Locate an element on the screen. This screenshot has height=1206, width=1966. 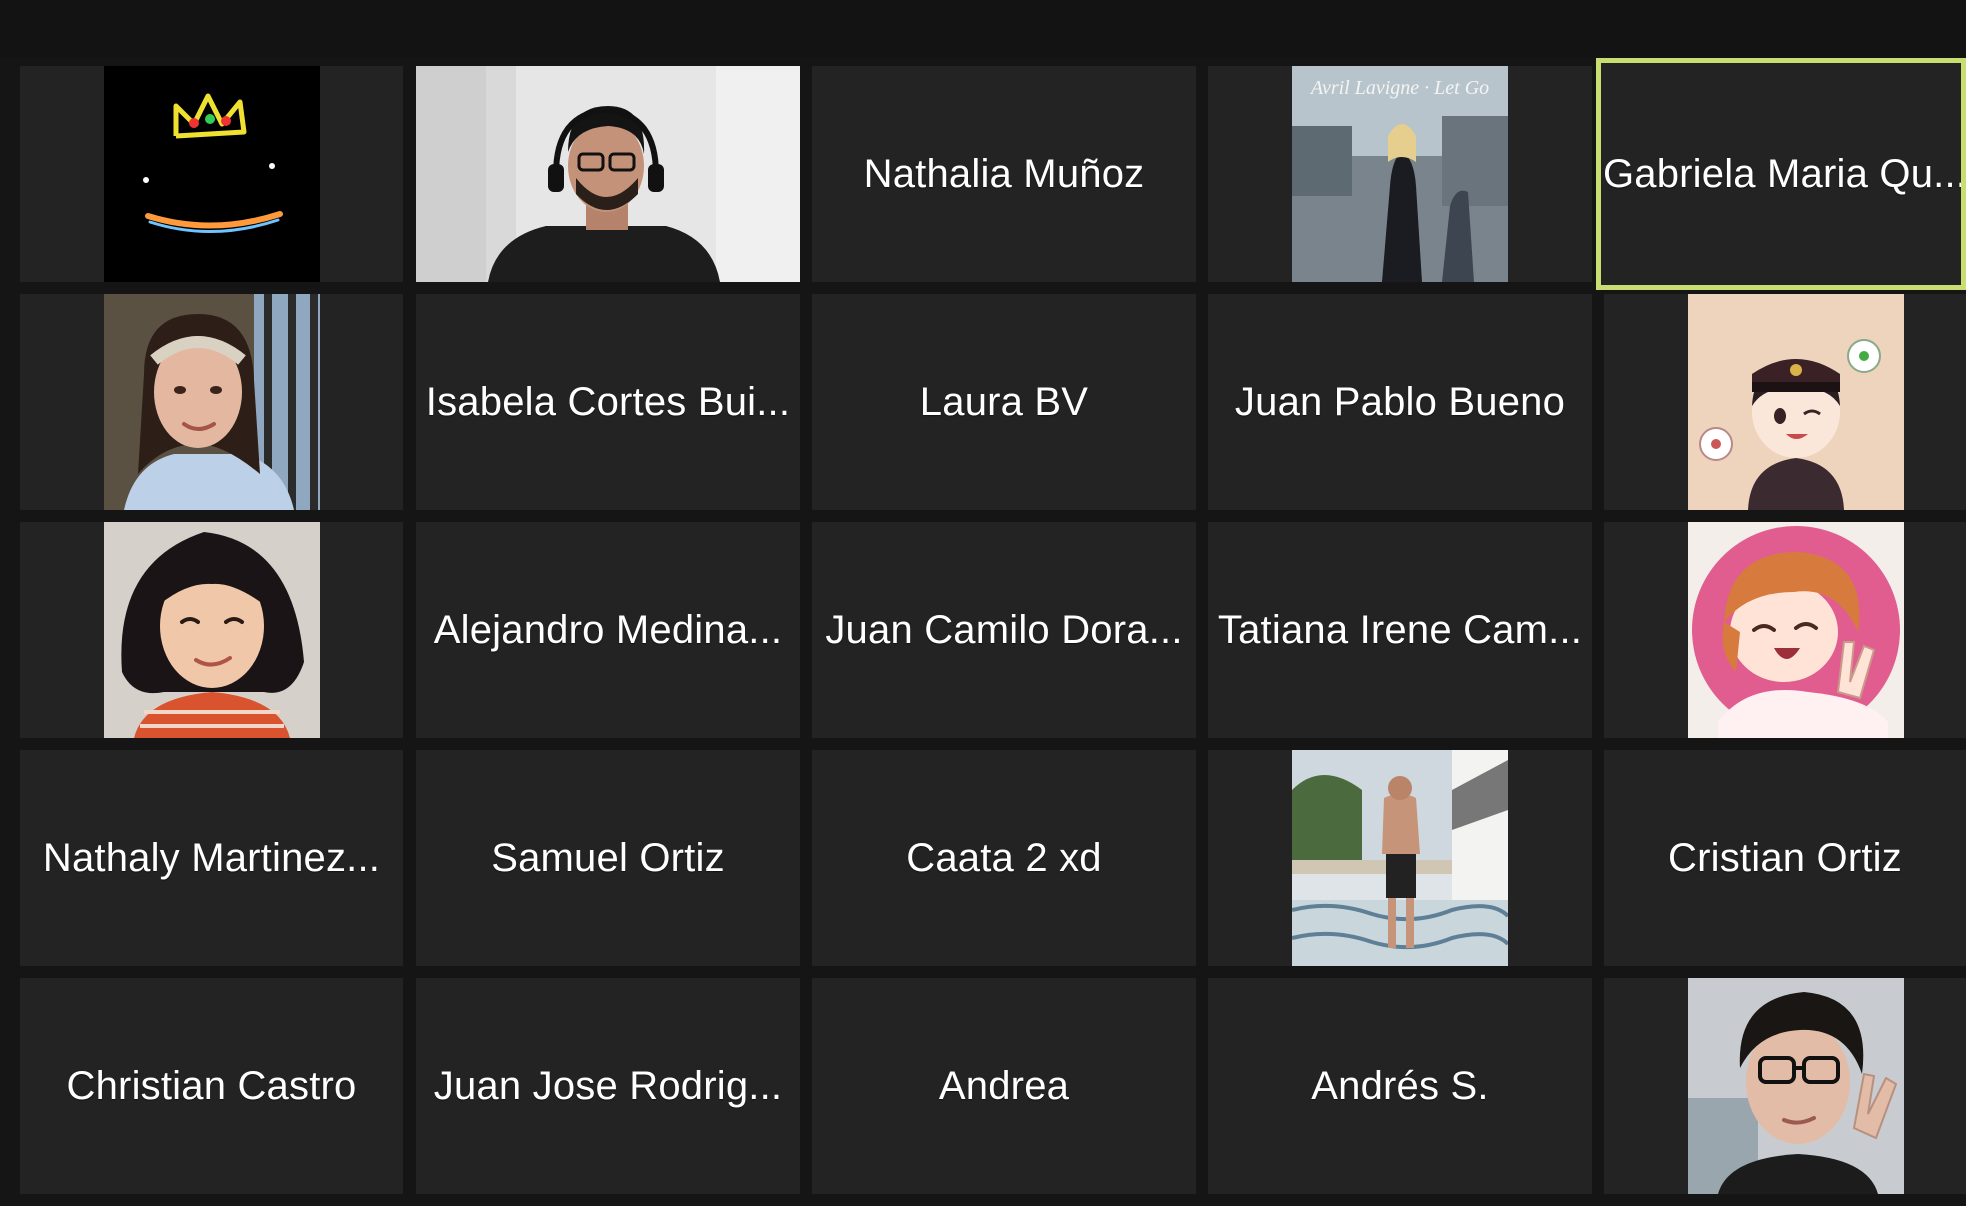
participant-name: Caata 2 xd is located at coordinates (1004, 857).